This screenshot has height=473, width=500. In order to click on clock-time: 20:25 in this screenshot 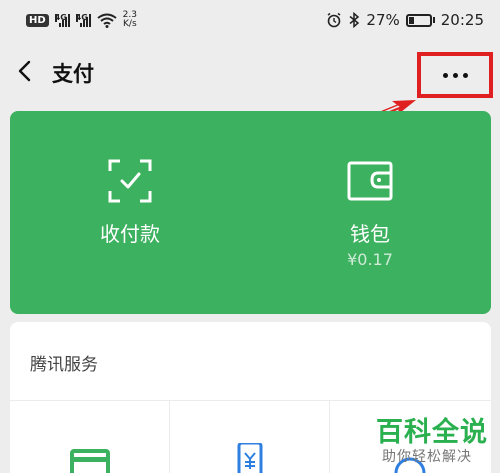, I will do `click(462, 20)`.